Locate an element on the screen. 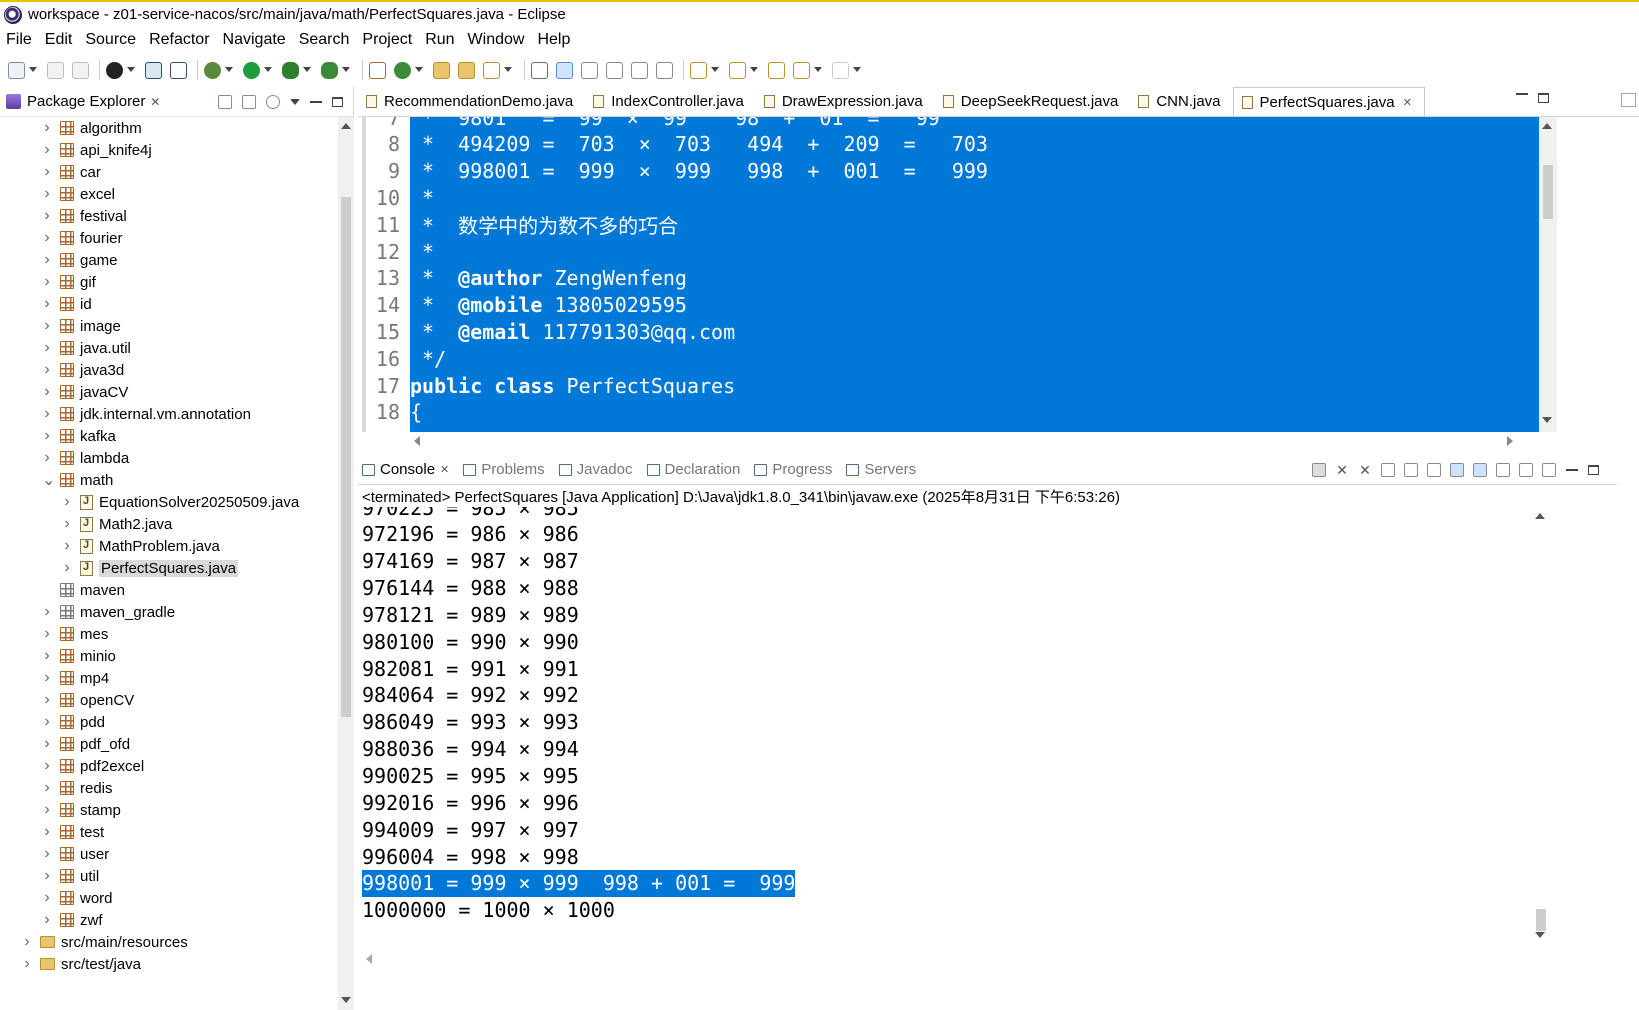 The image size is (1639, 1010). tree-item: › openCV is located at coordinates (169, 700).